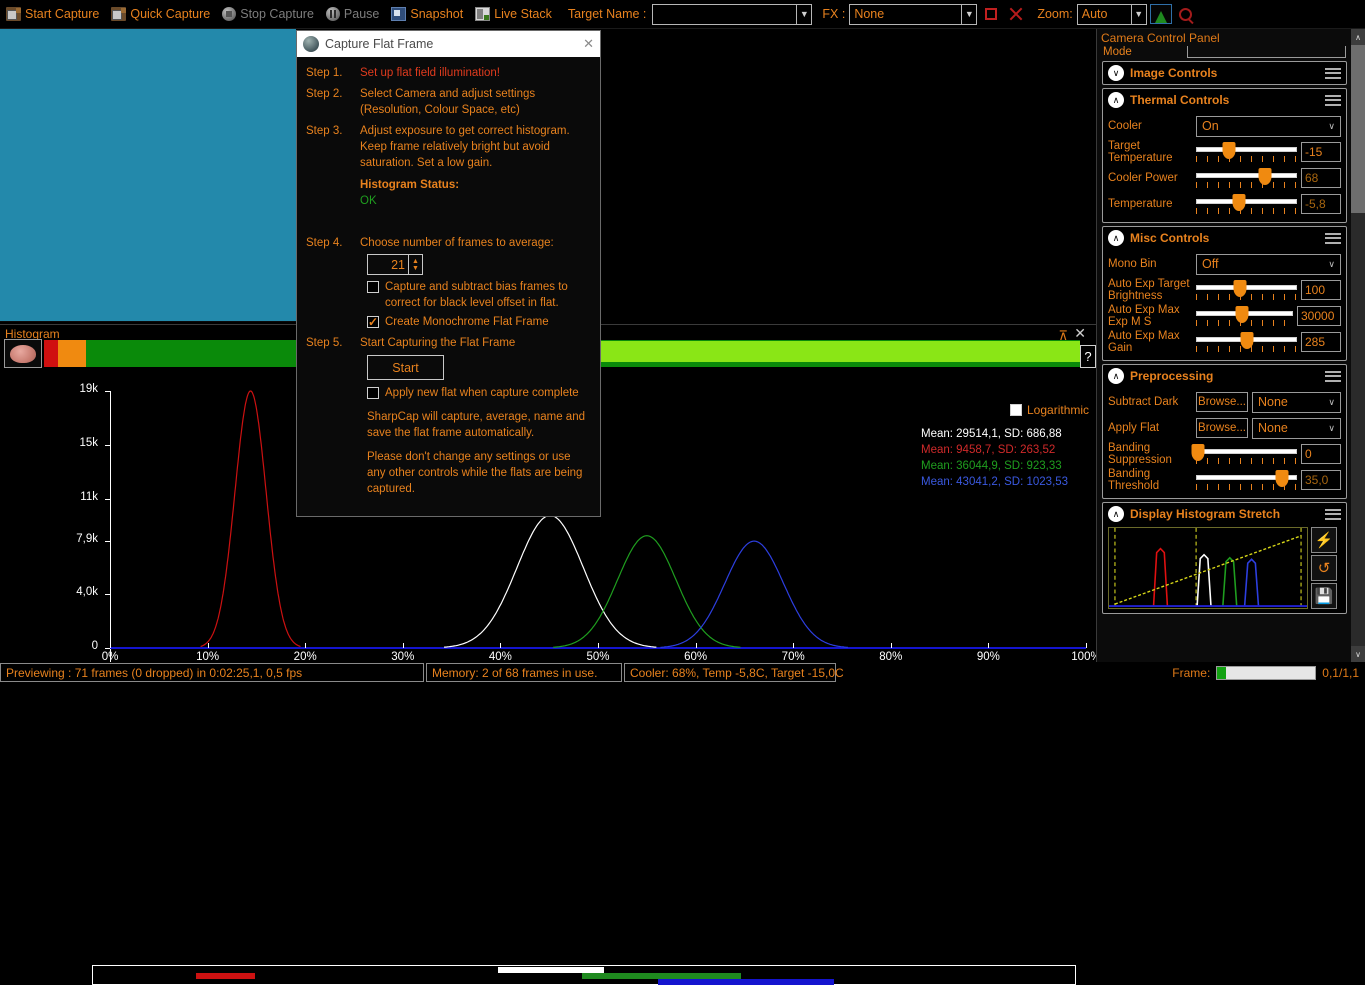 This screenshot has height=985, width=1365. What do you see at coordinates (379, 44) in the screenshot?
I see `dialog-title: Capture Flat Frame` at bounding box center [379, 44].